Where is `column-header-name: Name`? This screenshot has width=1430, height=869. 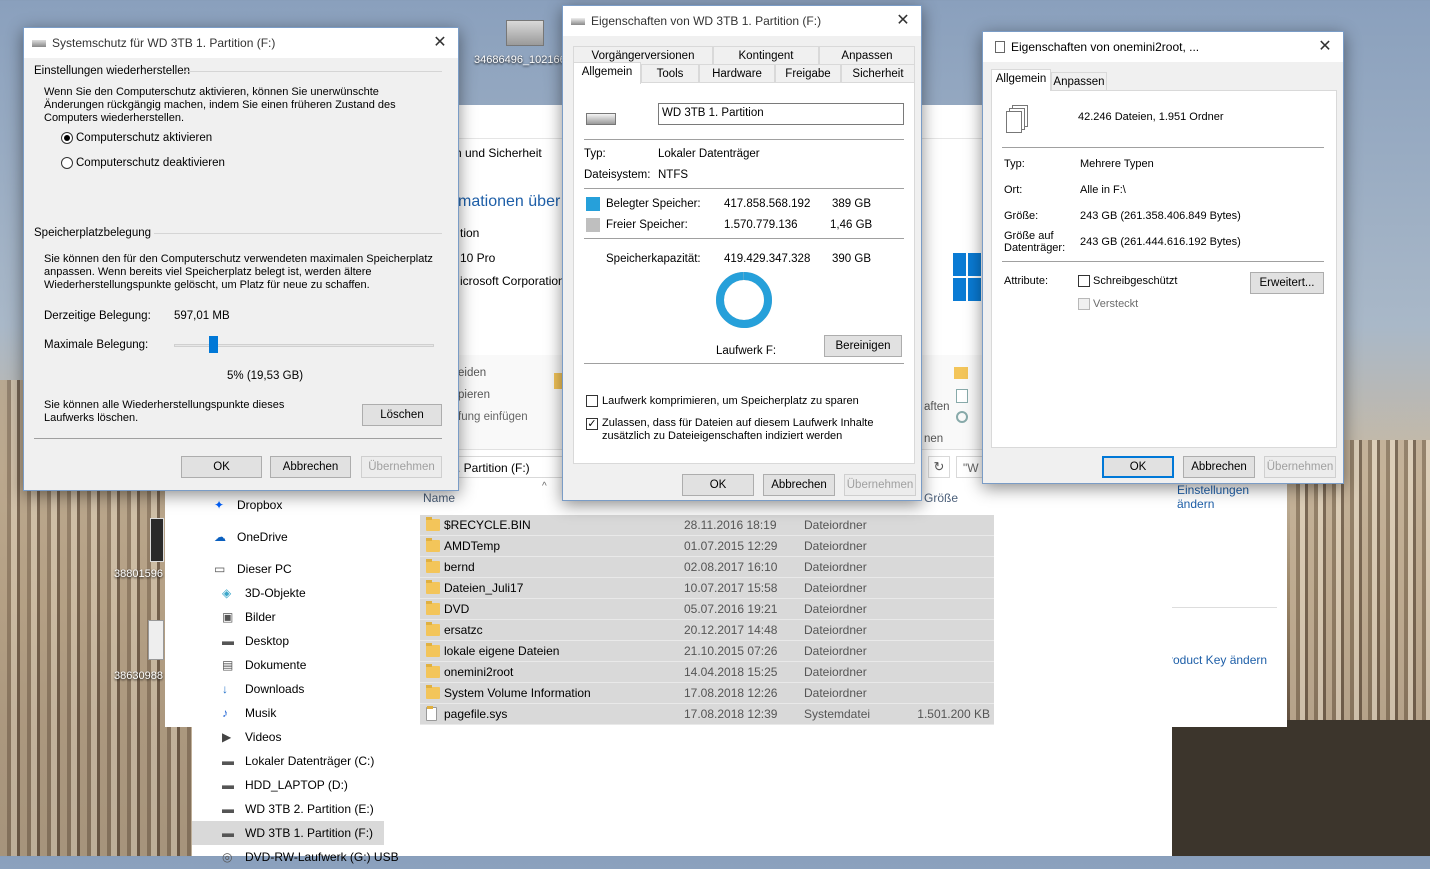 column-header-name: Name is located at coordinates (439, 498).